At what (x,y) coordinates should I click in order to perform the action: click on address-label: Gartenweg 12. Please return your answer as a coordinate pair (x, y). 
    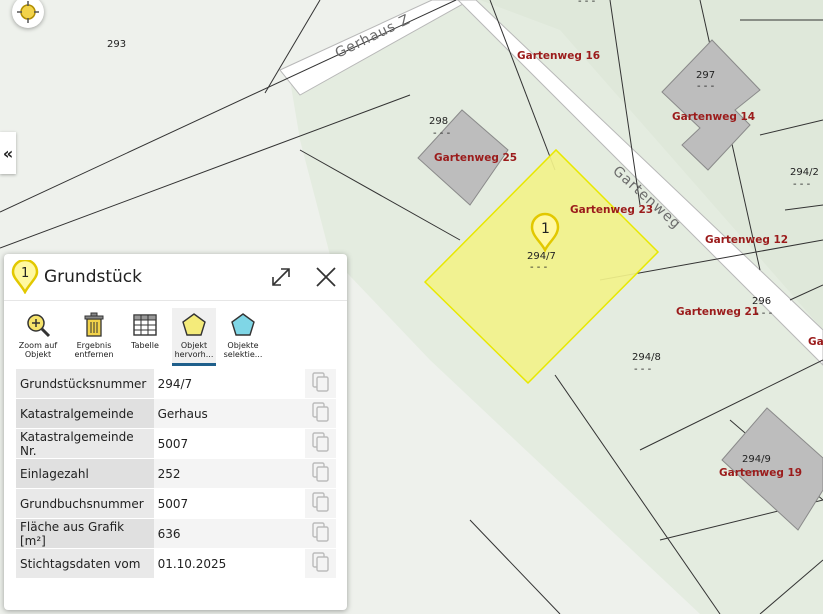
    Looking at the image, I should click on (746, 240).